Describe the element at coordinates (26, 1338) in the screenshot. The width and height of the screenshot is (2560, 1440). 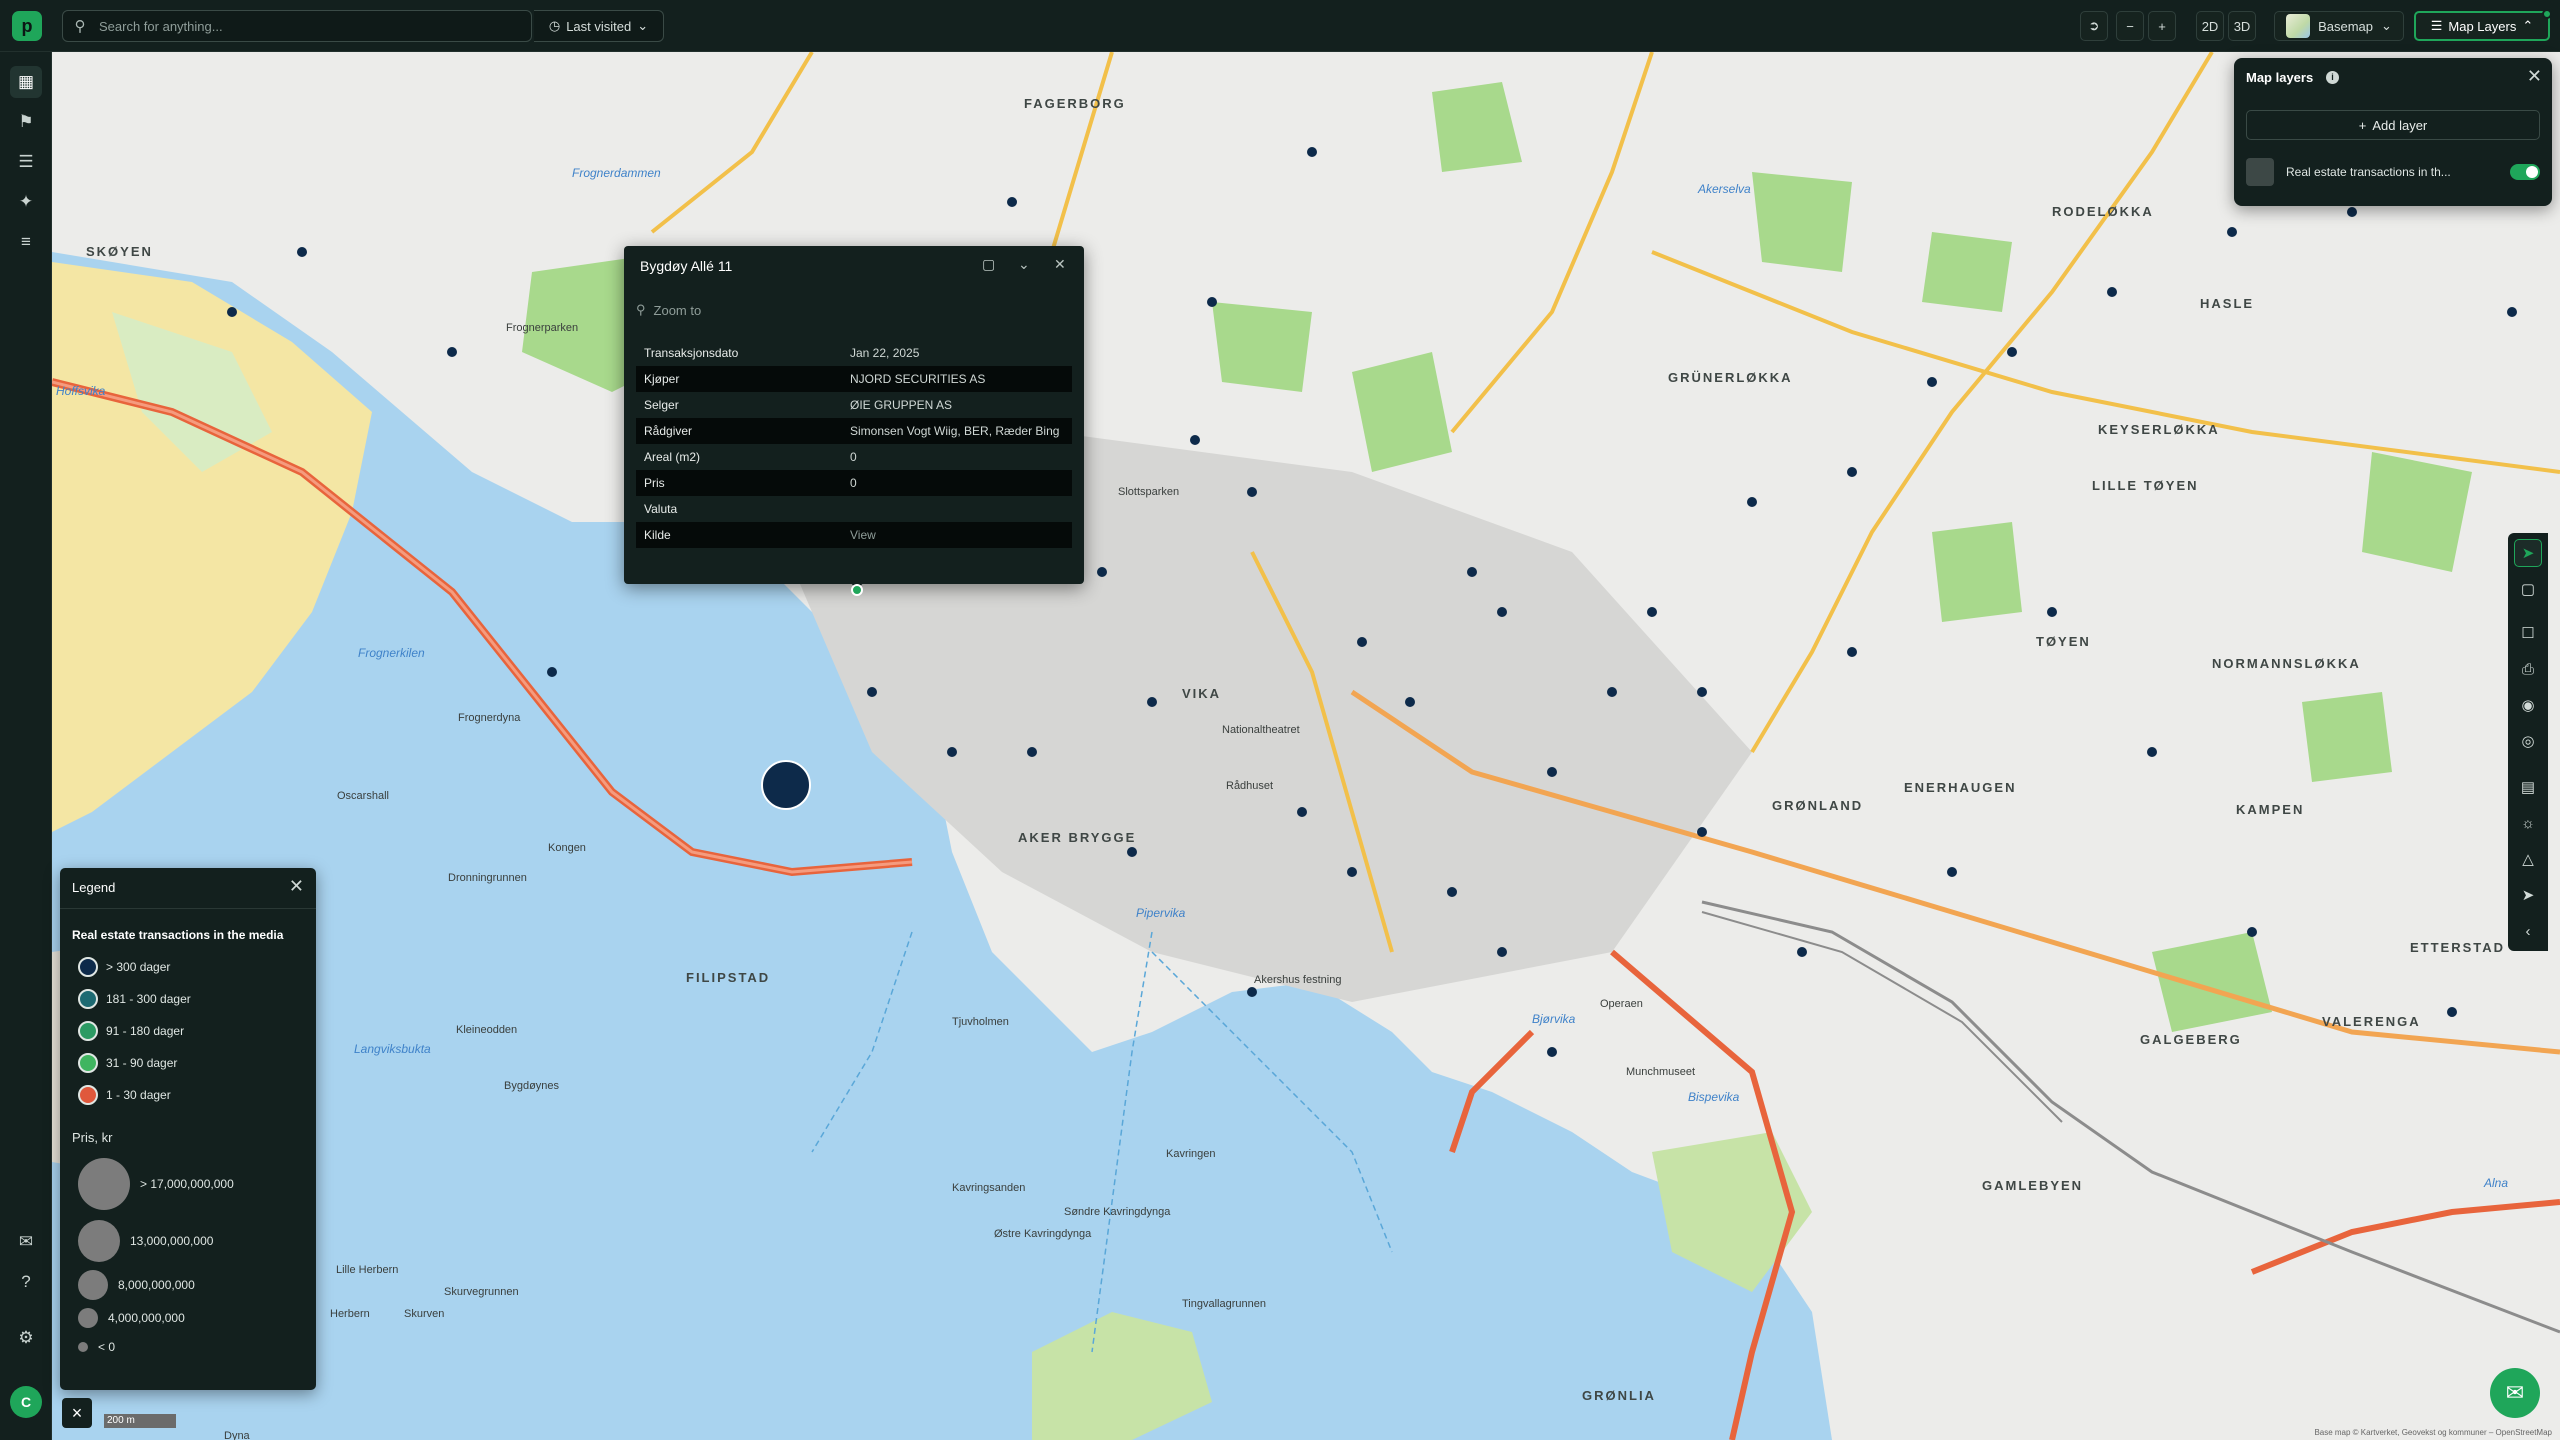
I see `settings-icon: ⚙` at that location.